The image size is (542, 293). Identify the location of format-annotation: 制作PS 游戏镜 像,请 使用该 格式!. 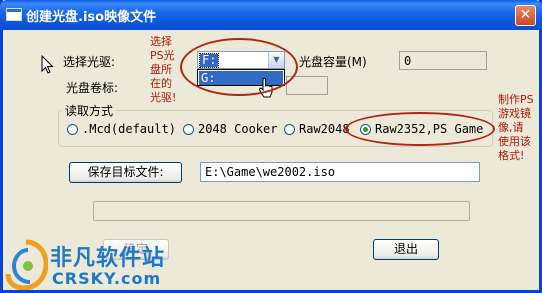
(516, 128).